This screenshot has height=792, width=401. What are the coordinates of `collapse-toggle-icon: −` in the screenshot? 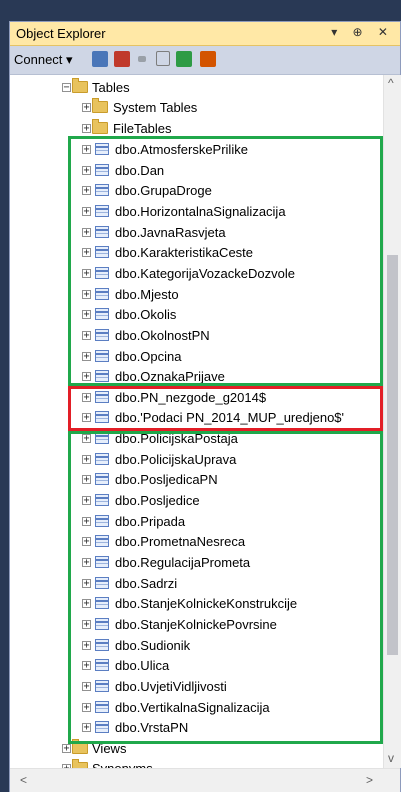 It's located at (66, 88).